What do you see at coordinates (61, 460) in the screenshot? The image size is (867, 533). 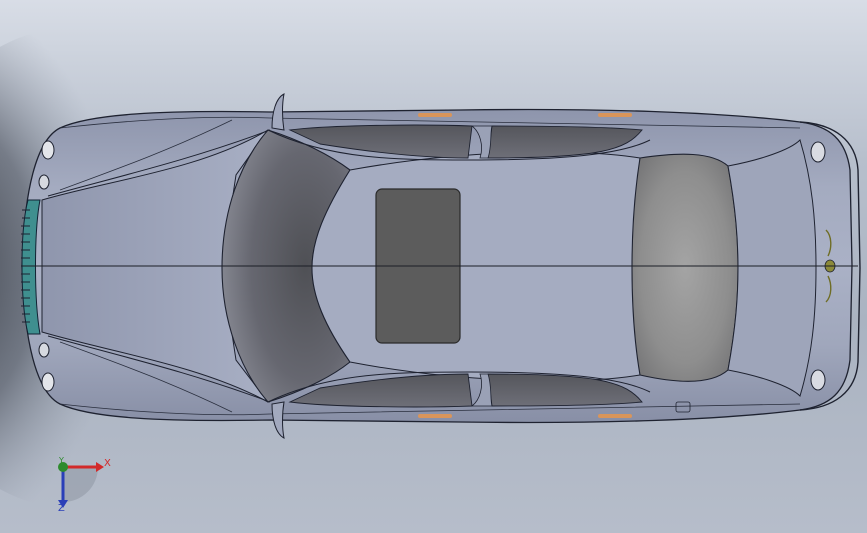 I see `y-axis-label: Y` at bounding box center [61, 460].